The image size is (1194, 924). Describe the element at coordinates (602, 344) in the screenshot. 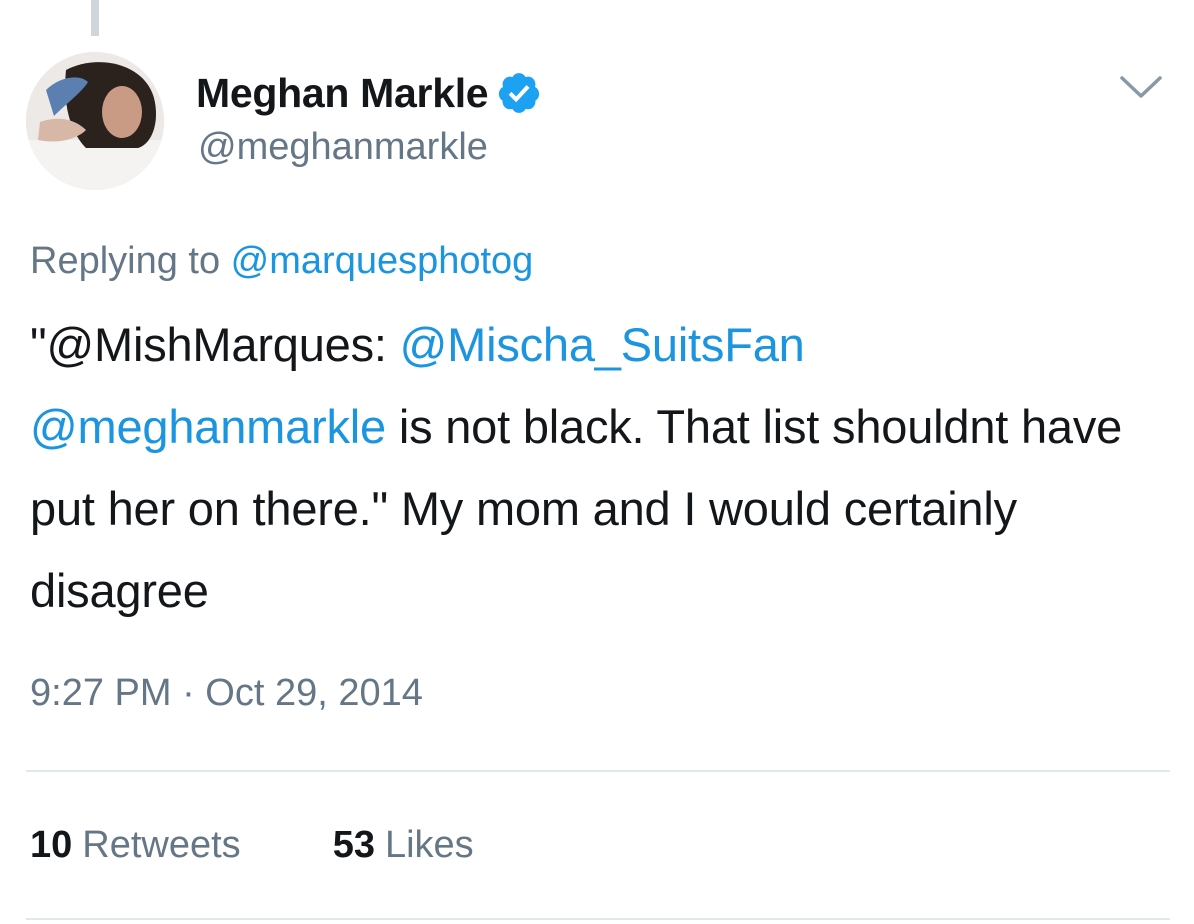

I see `mention-mischa-suitsfan-link: @Mischa_SuitsFan` at that location.